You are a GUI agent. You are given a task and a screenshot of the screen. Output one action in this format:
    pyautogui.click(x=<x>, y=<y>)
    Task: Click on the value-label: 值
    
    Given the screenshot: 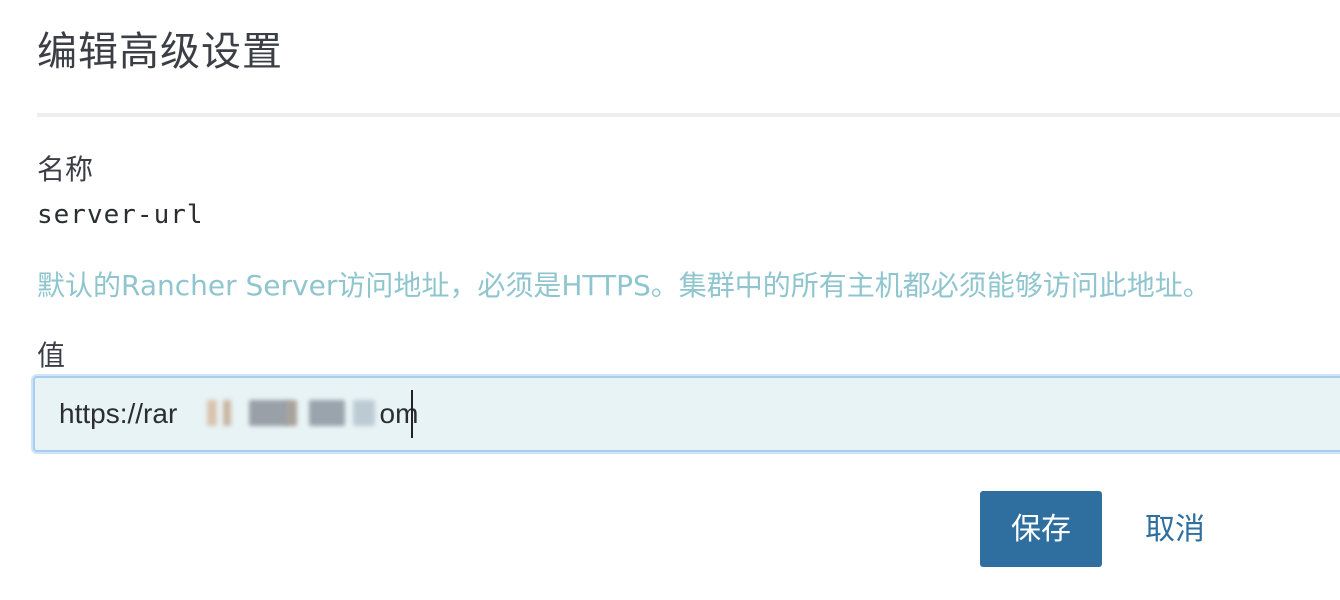 What is the action you would take?
    pyautogui.click(x=51, y=355)
    